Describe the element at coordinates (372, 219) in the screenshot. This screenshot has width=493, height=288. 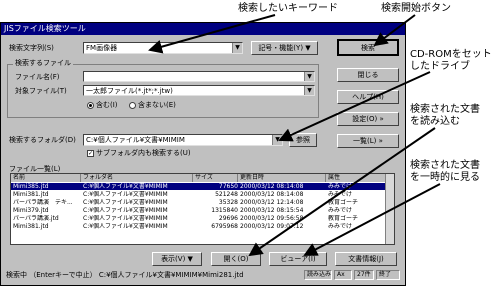
I see `arrow-view` at that location.